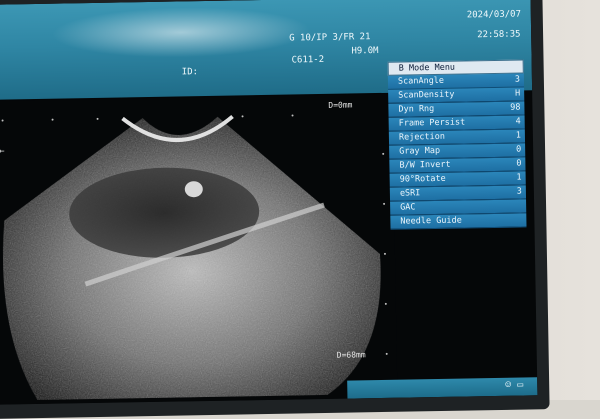 The height and width of the screenshot is (419, 600). I want to click on orientation-marker: ←, so click(2, 151).